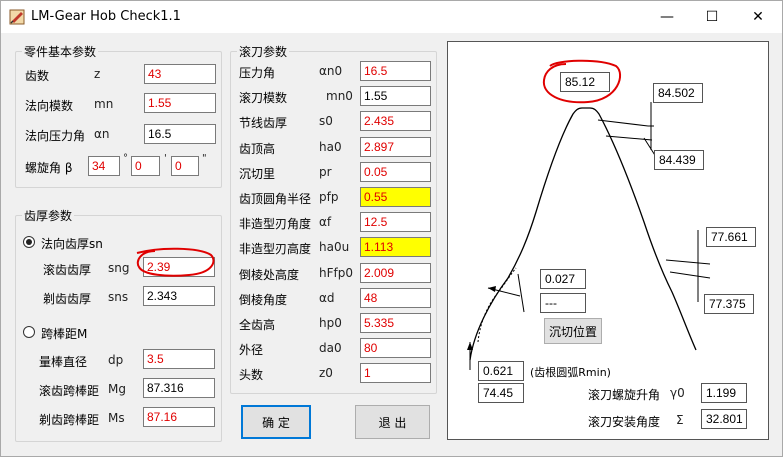  What do you see at coordinates (275, 249) in the screenshot?
I see `hob-param-label: 非造型刃高度` at bounding box center [275, 249].